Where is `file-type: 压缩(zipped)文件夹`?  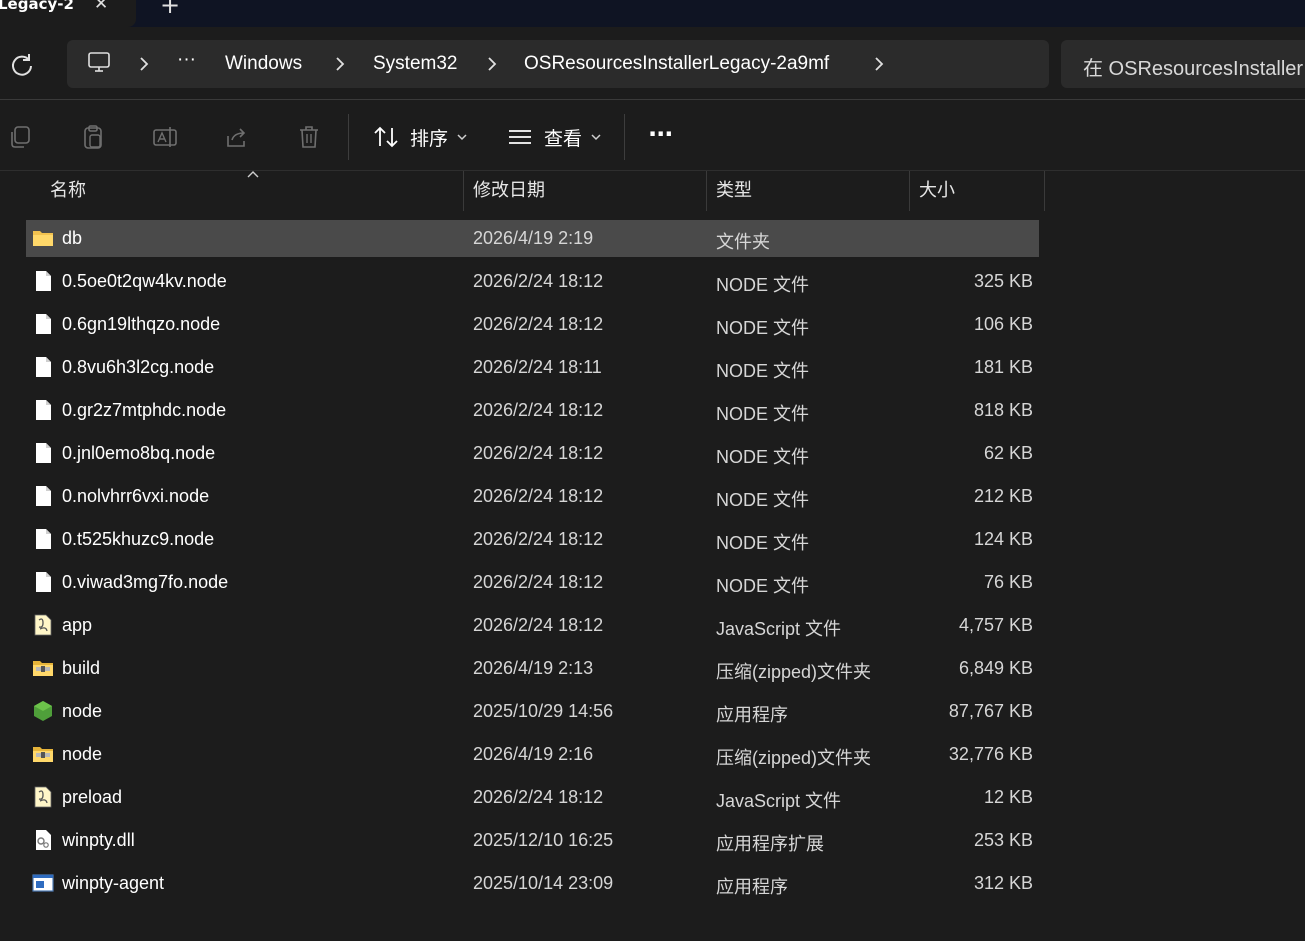
file-type: 压缩(zipped)文件夹 is located at coordinates (794, 758).